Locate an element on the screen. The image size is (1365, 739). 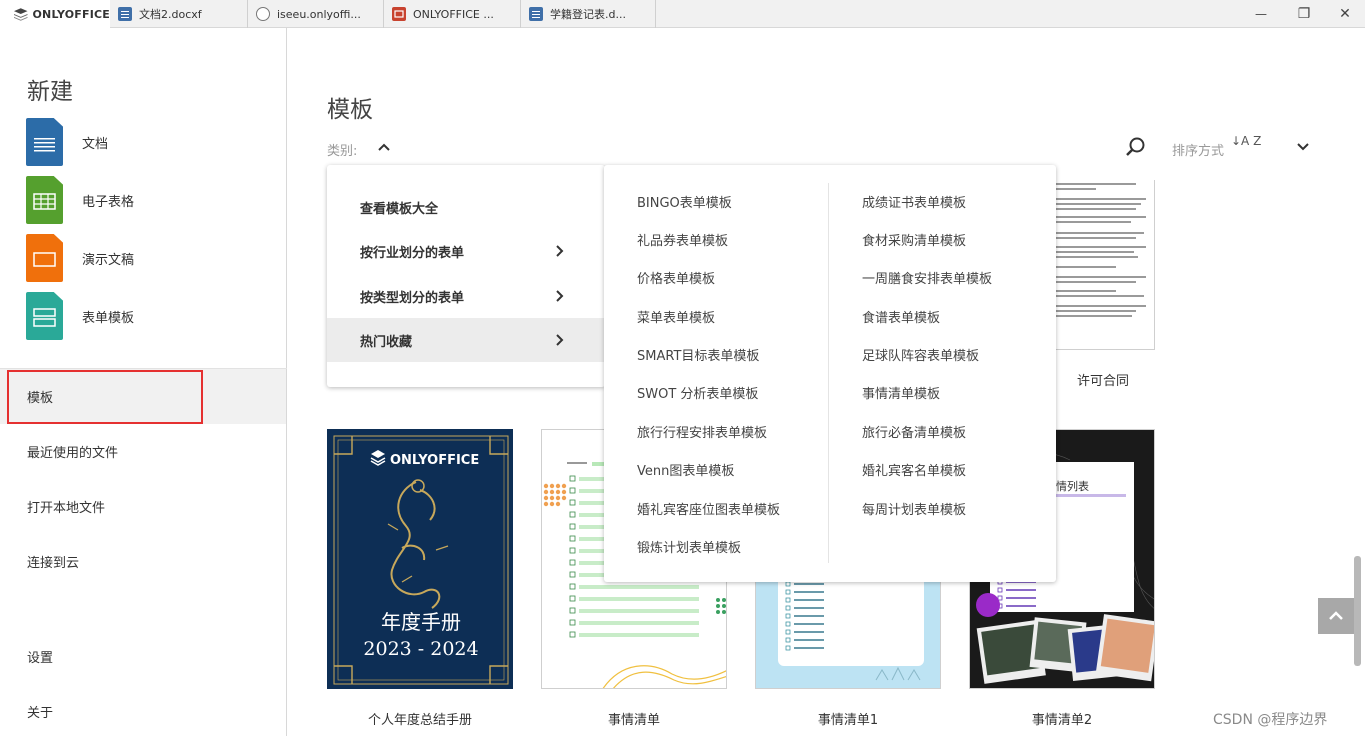
create-spreadsheet-button: 电子表格 is located at coordinates (80, 200).